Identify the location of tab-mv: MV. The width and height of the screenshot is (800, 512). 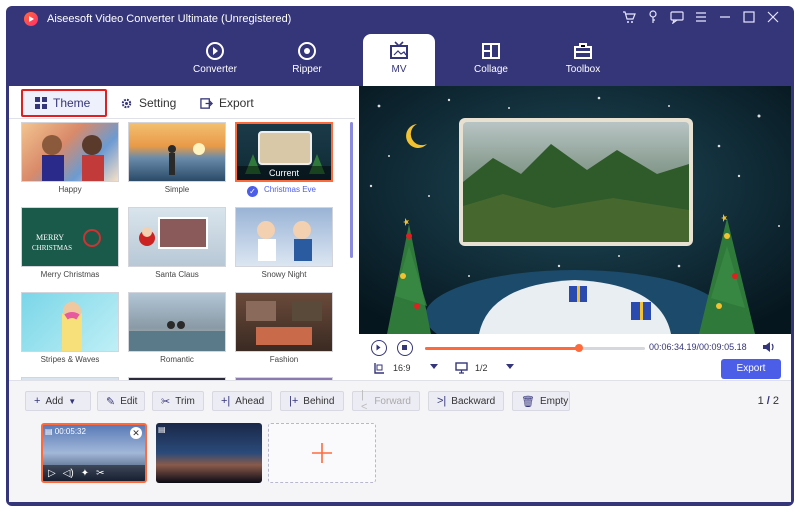
(399, 60).